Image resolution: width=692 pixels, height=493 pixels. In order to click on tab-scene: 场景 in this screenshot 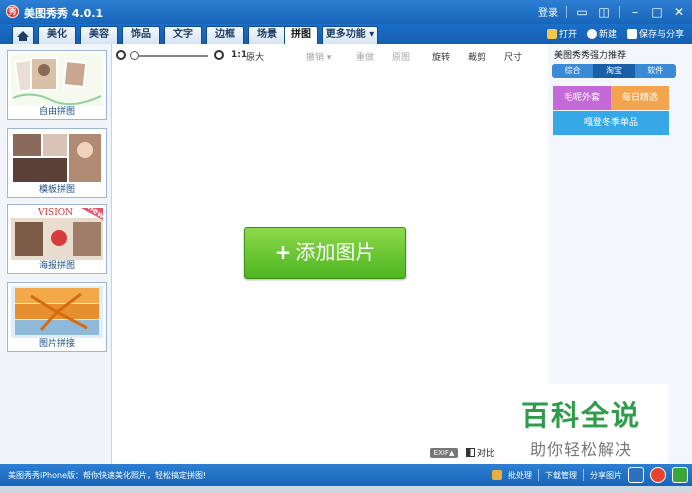, I will do `click(267, 35)`.